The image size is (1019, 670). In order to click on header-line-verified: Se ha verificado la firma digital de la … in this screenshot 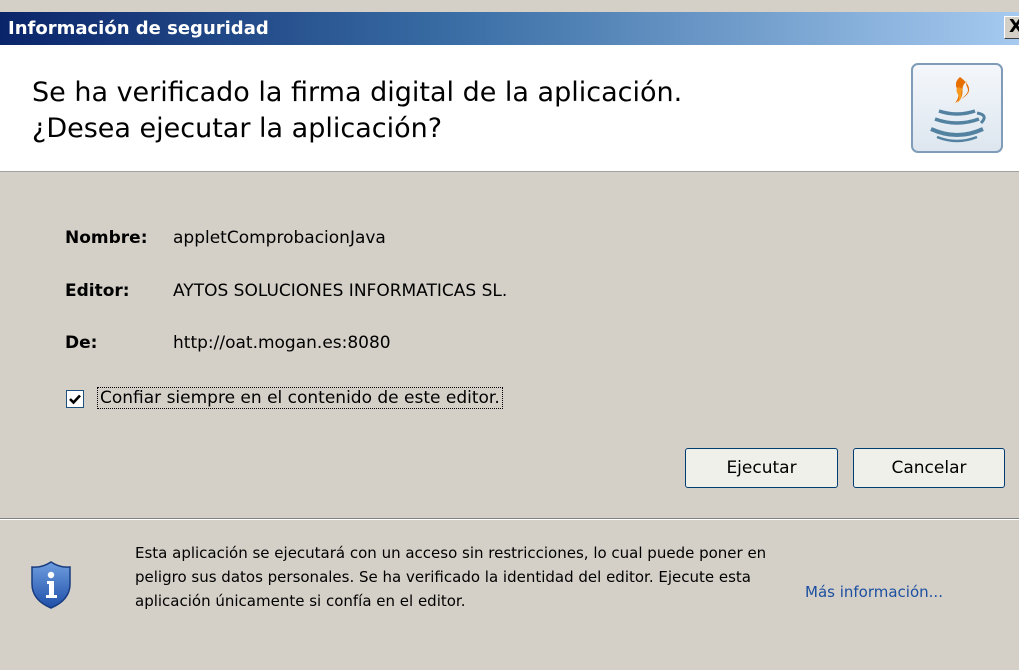, I will do `click(357, 92)`.